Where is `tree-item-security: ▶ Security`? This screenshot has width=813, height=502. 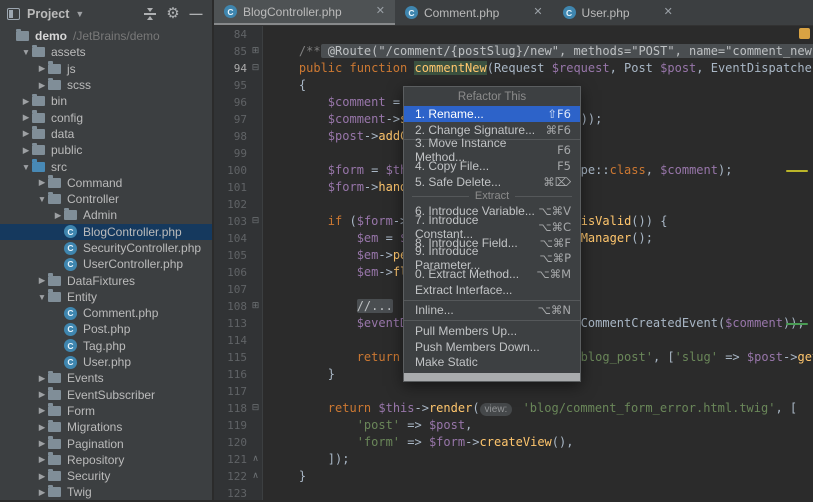
tree-item-security: ▶ Security is located at coordinates (106, 476).